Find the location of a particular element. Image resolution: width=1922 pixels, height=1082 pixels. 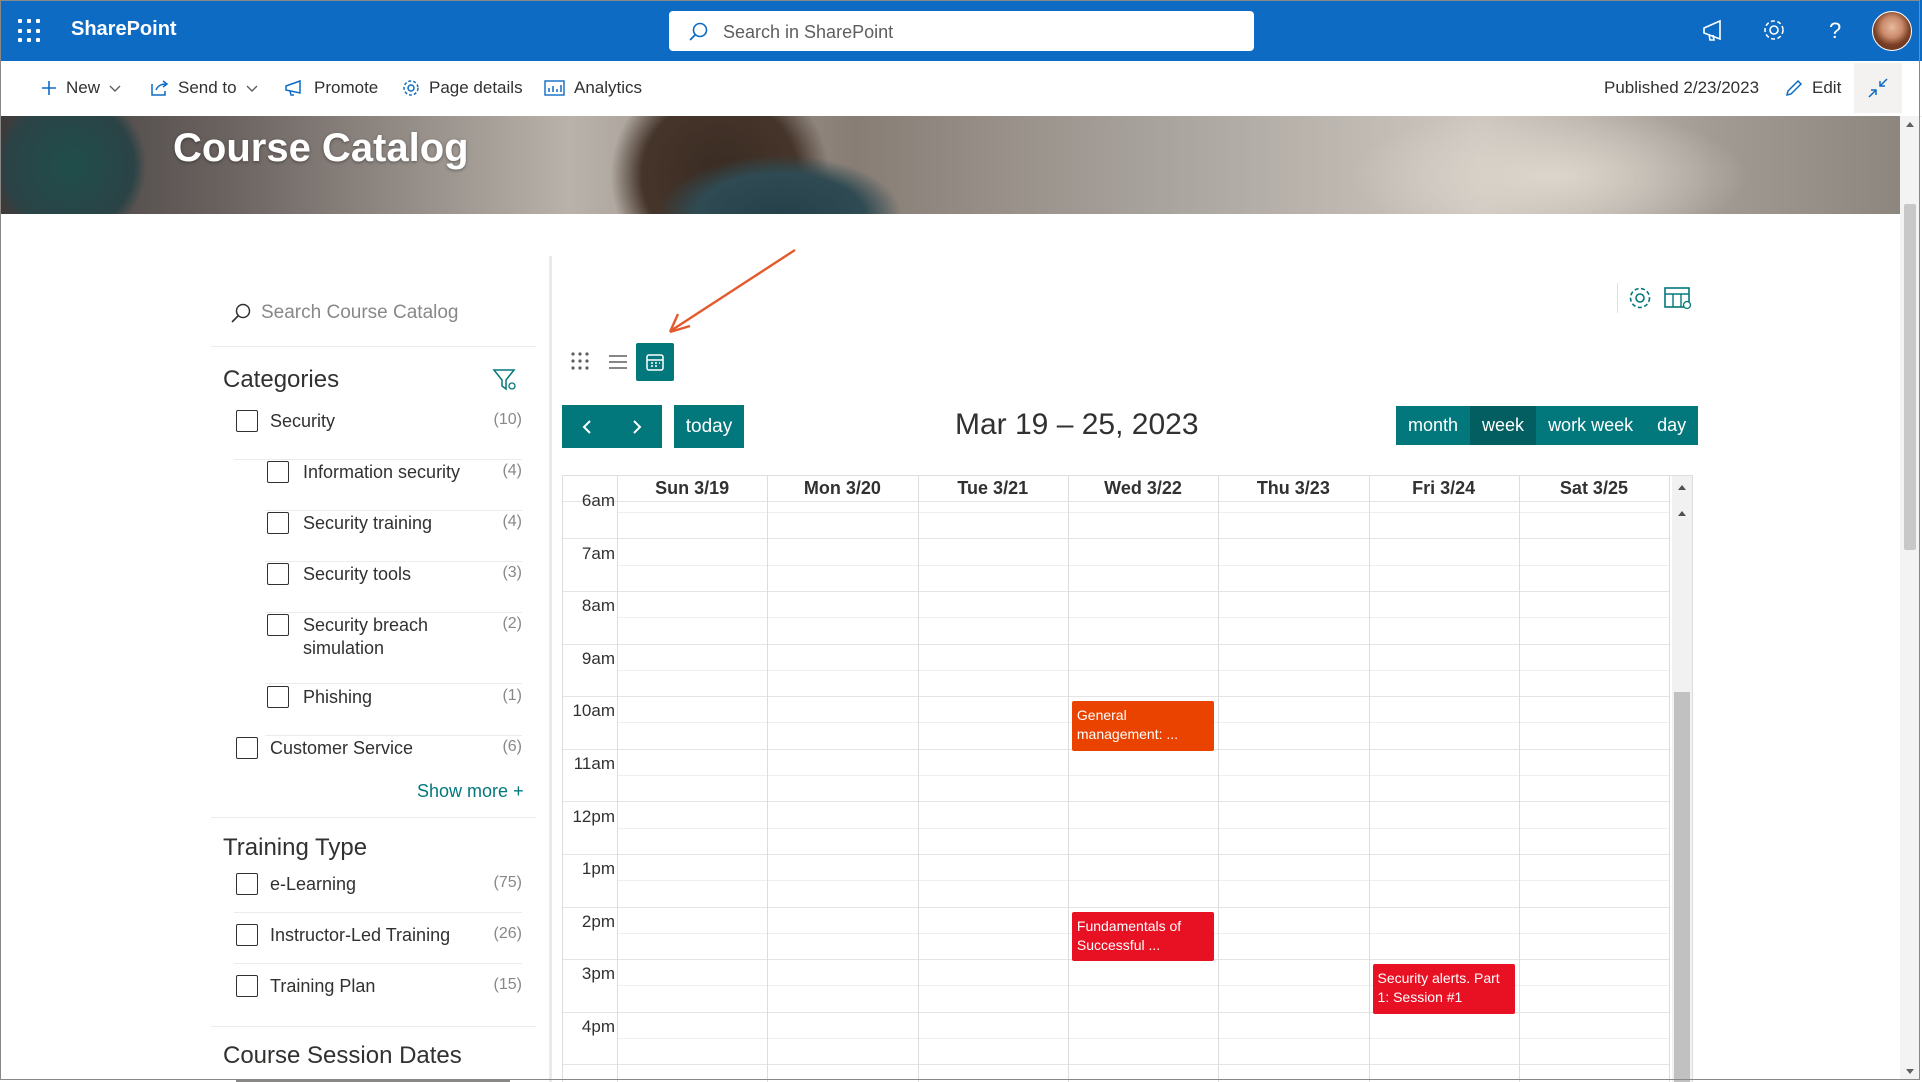

page-title: Course Catalog is located at coordinates (321, 148).